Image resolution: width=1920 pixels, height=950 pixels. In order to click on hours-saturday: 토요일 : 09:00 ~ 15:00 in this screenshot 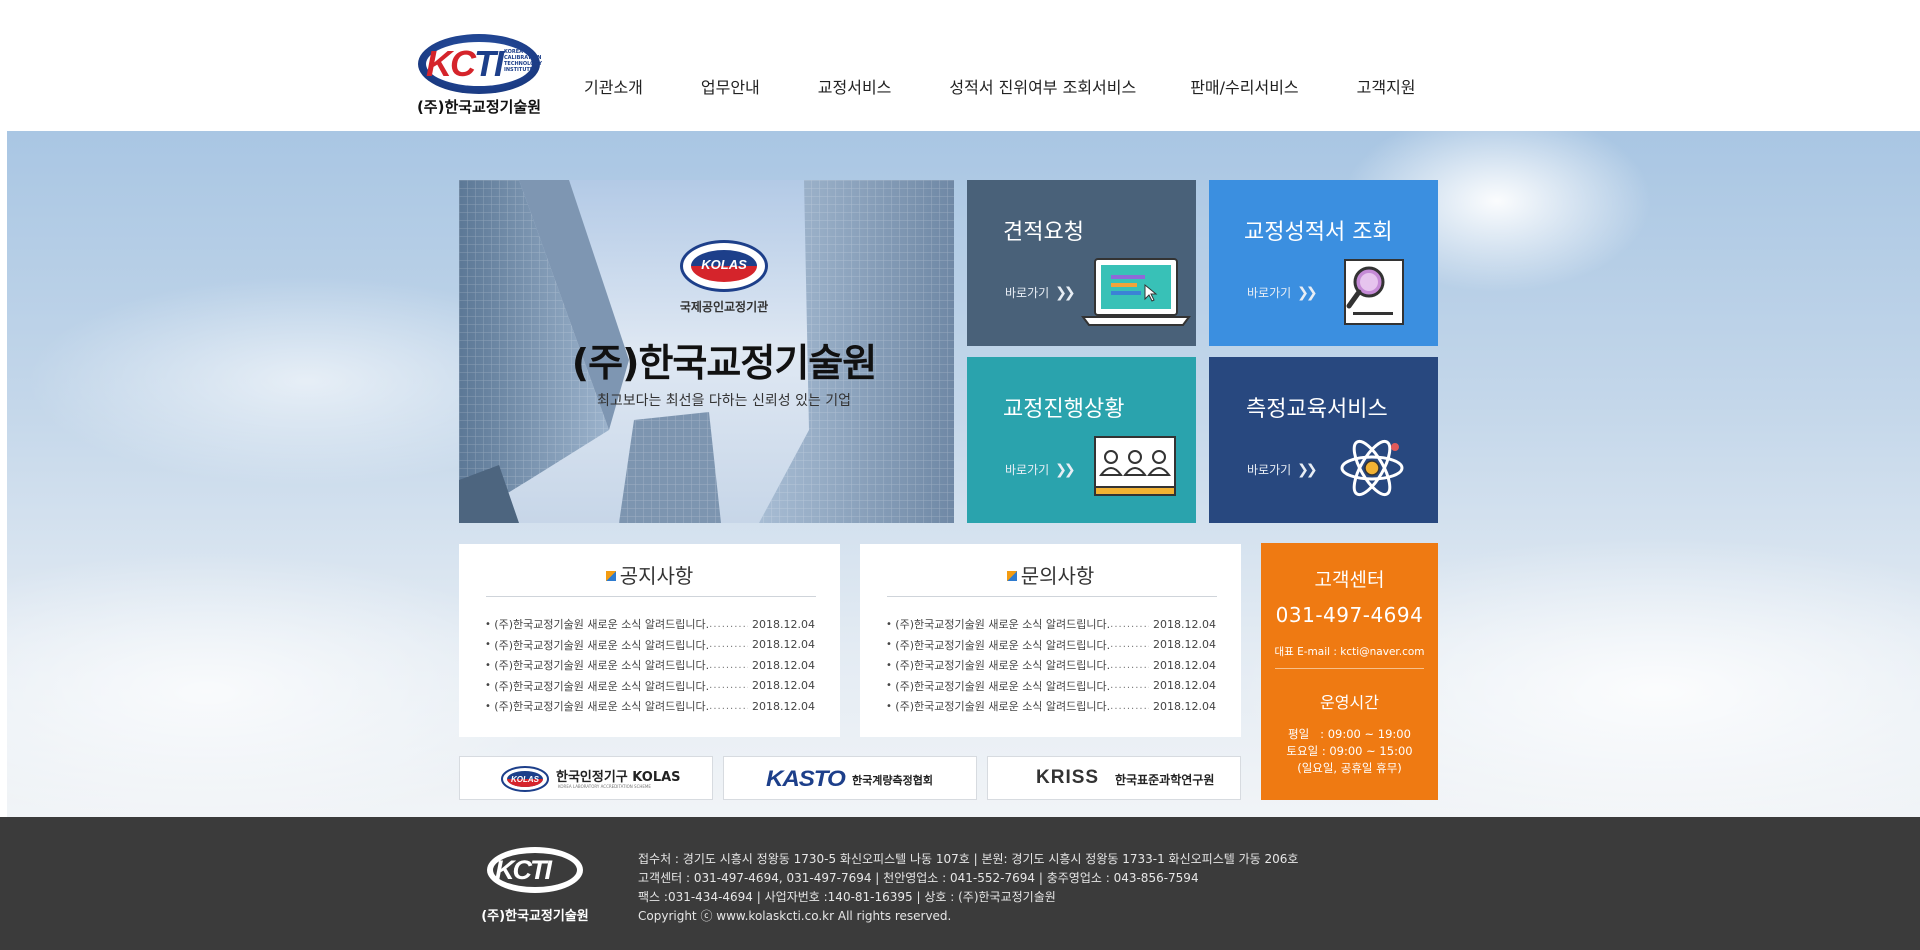, I will do `click(1349, 751)`.